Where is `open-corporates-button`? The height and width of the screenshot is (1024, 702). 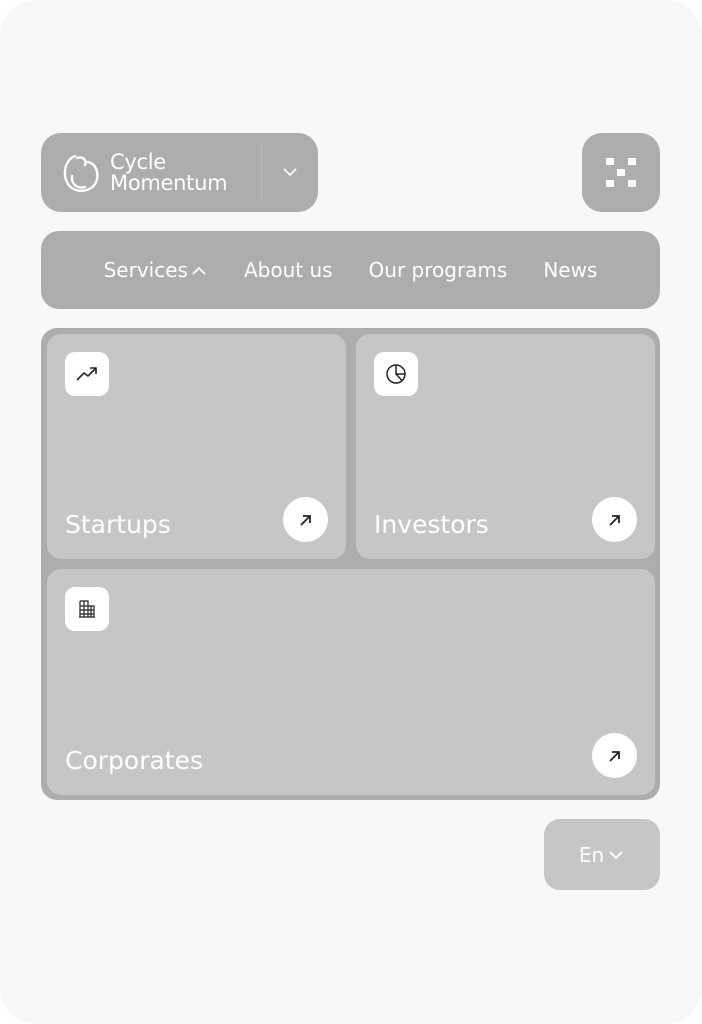 open-corporates-button is located at coordinates (614, 755).